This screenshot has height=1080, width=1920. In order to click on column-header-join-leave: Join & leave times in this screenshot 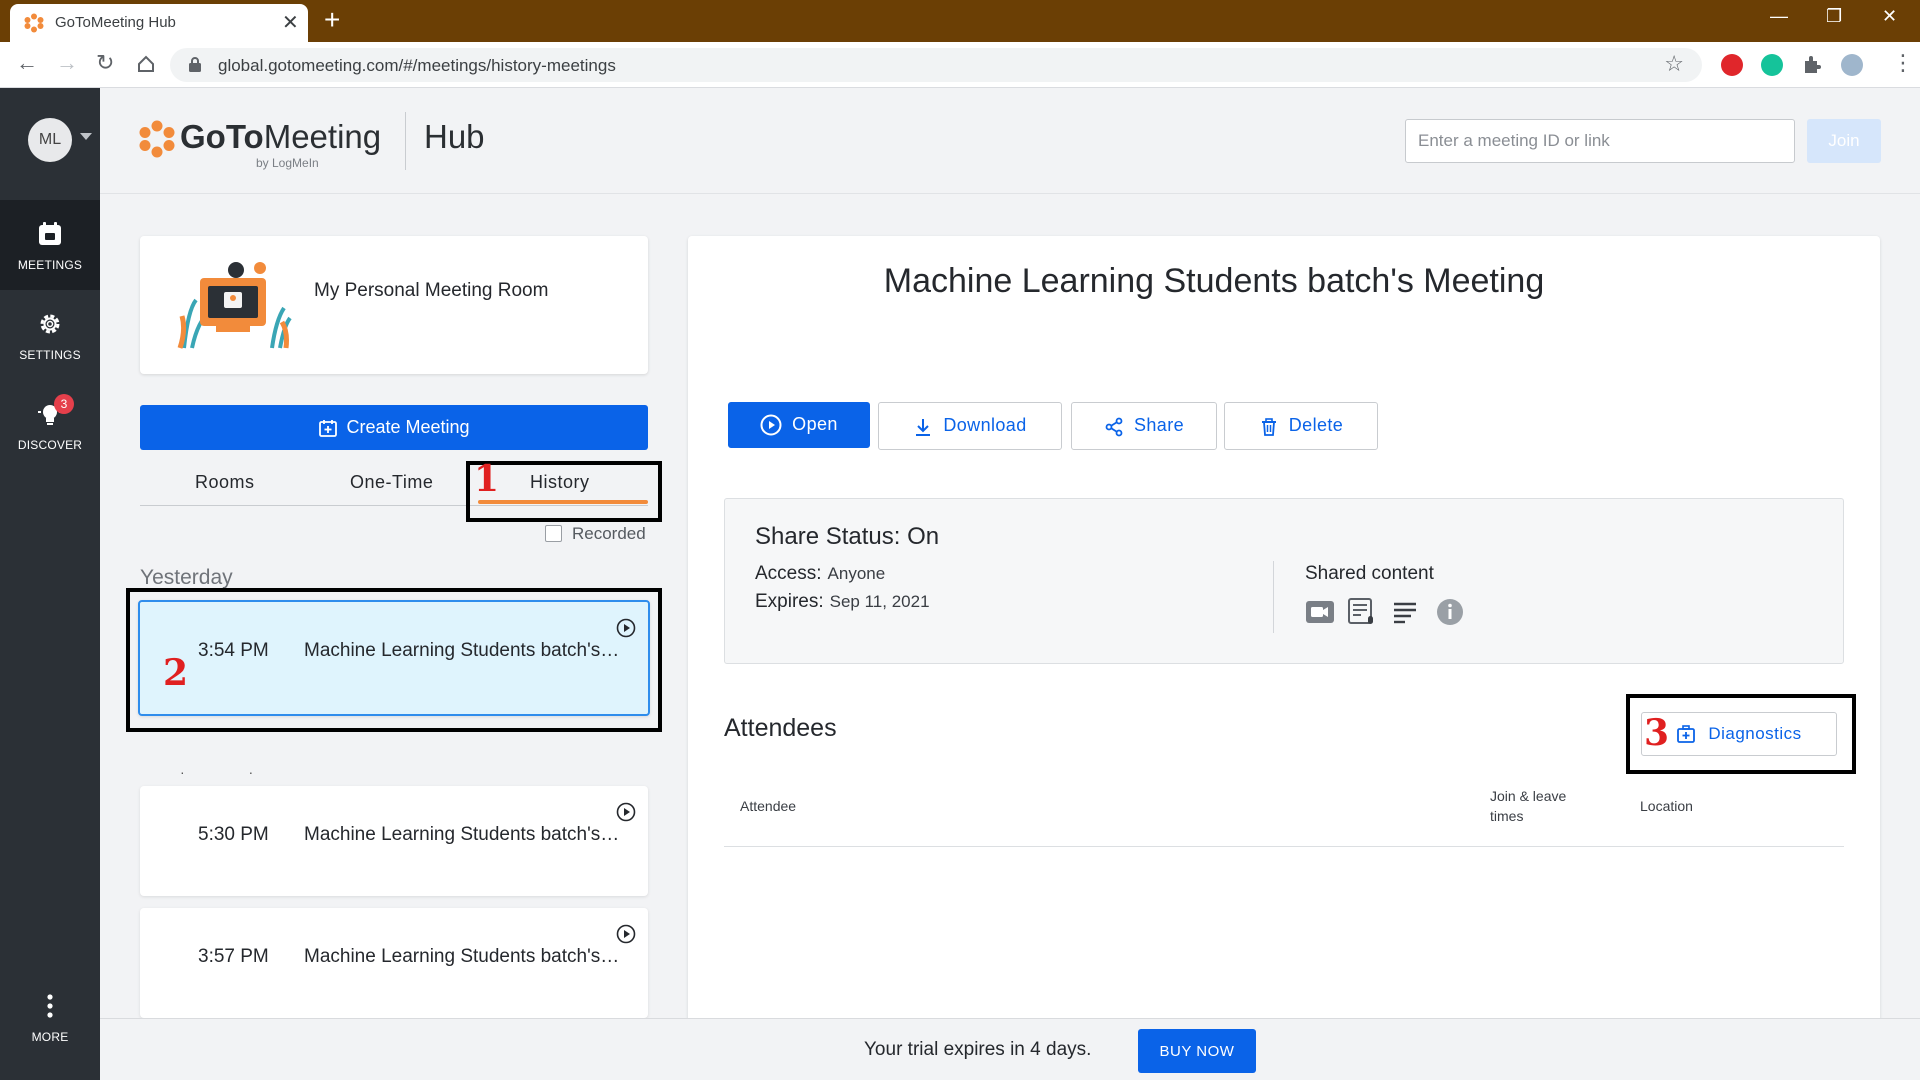, I will do `click(1528, 806)`.